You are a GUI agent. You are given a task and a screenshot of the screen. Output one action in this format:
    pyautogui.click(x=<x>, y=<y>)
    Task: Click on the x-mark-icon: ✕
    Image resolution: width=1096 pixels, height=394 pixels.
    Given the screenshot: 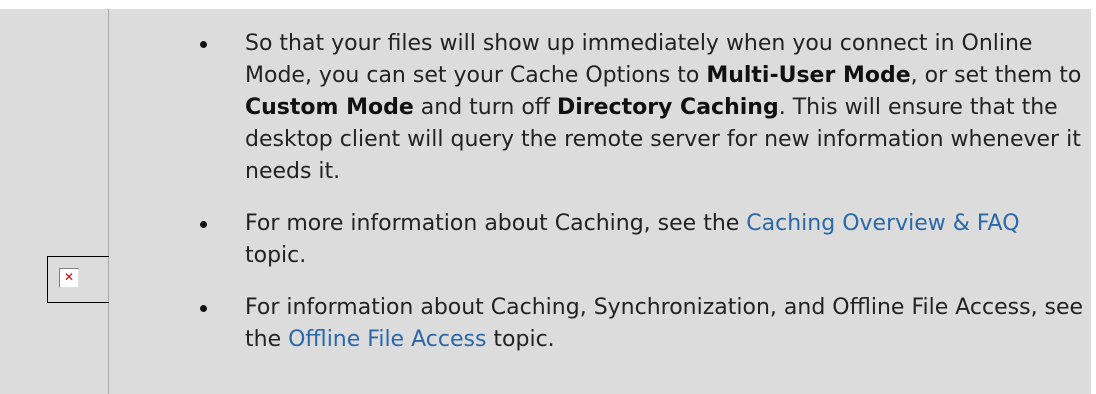 What is the action you would take?
    pyautogui.click(x=69, y=277)
    